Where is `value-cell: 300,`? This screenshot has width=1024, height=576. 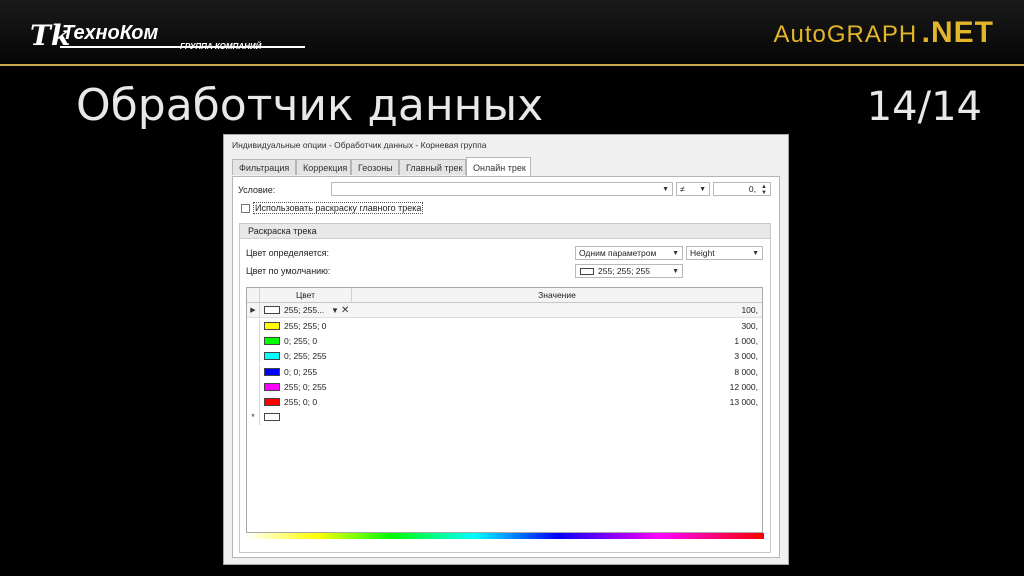 value-cell: 300, is located at coordinates (749, 326).